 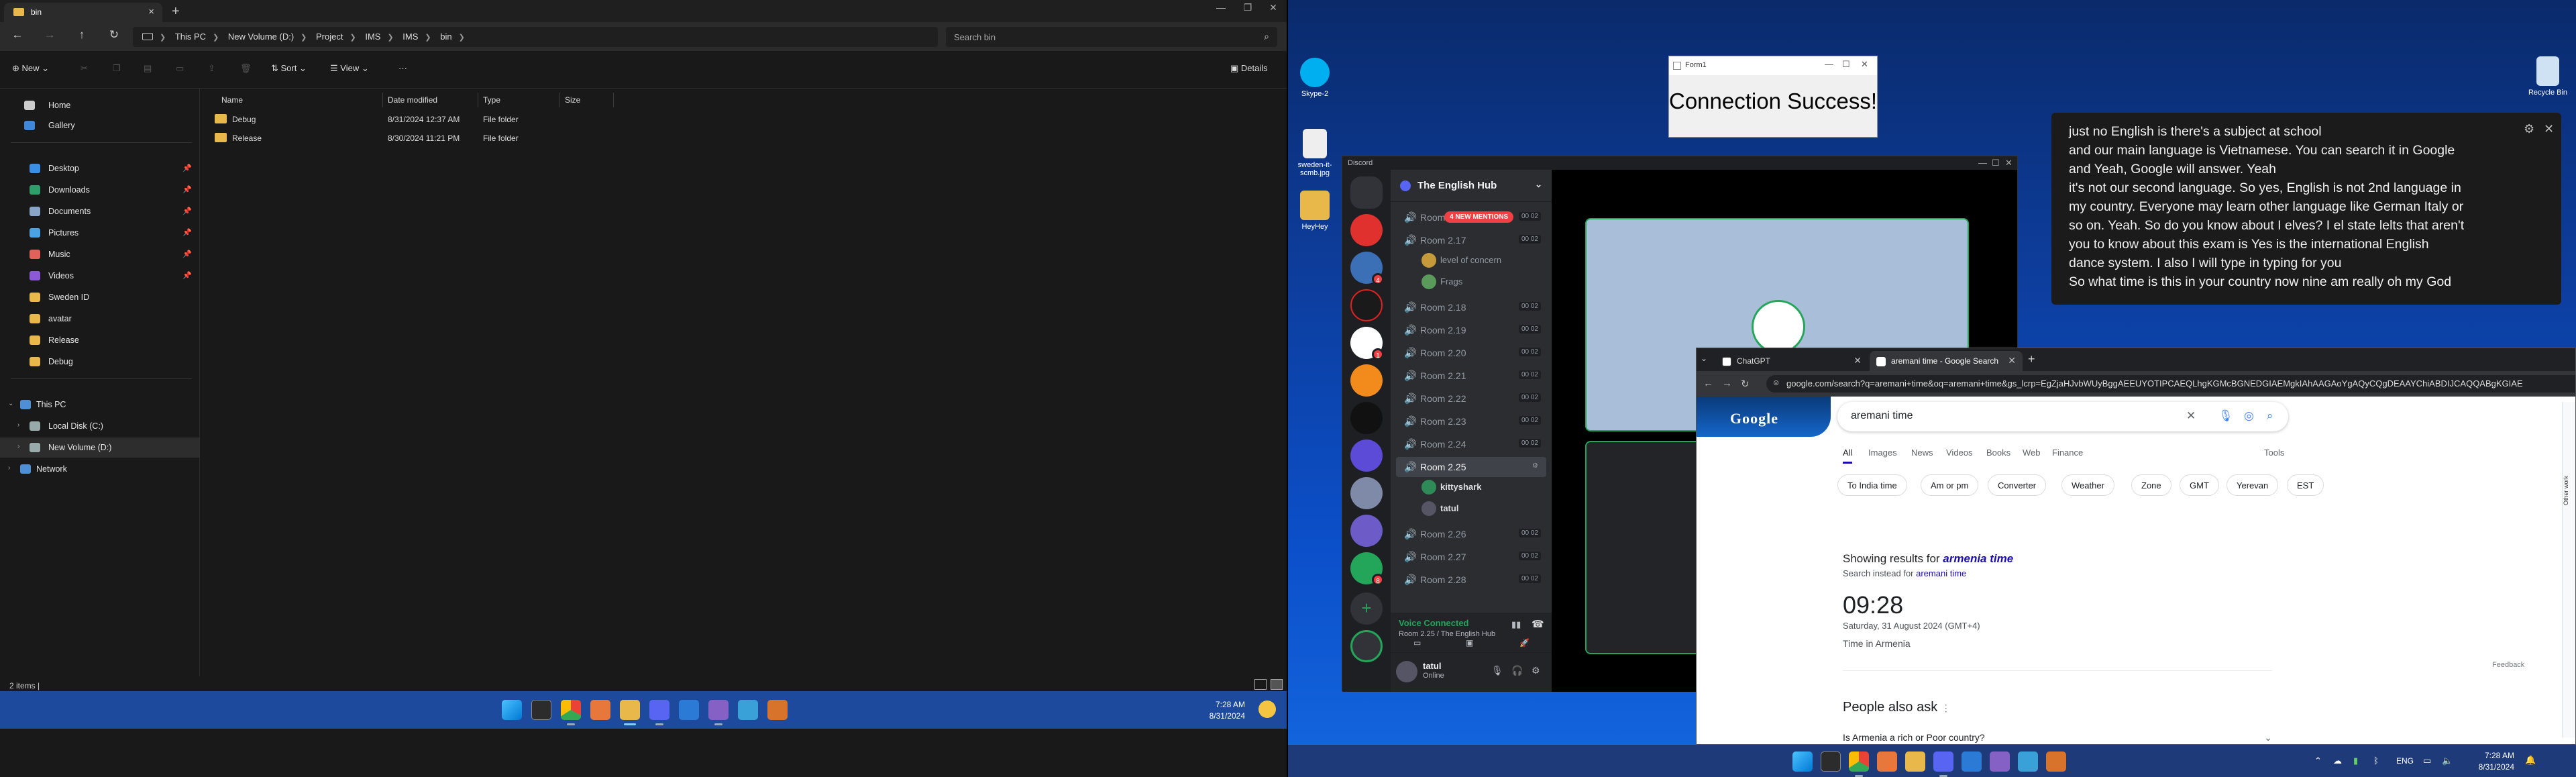 I want to click on nav-desktop: Desktop 📌, so click(x=100, y=168).